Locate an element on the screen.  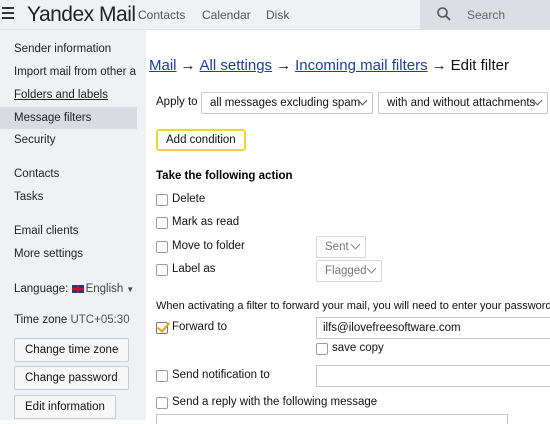
sidebar-item-label: Email clients is located at coordinates (46, 231).